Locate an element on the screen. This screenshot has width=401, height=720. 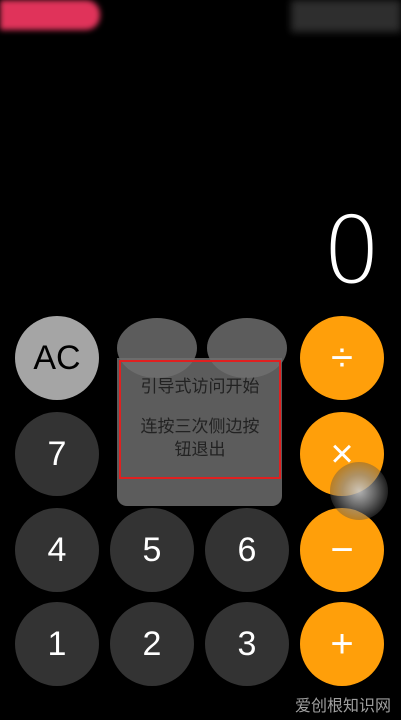
divide-button: ÷ is located at coordinates (342, 358).